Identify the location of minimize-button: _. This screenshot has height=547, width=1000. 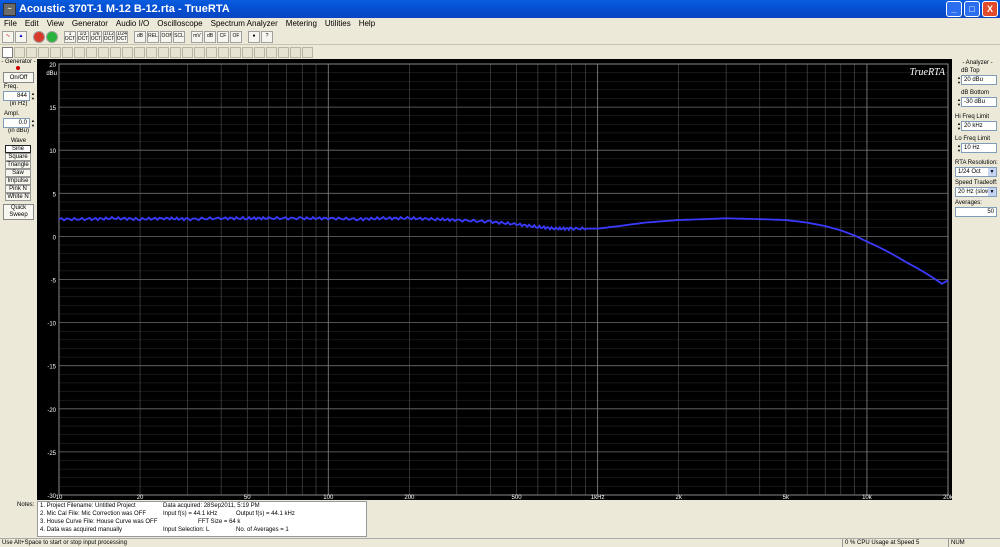
(954, 9).